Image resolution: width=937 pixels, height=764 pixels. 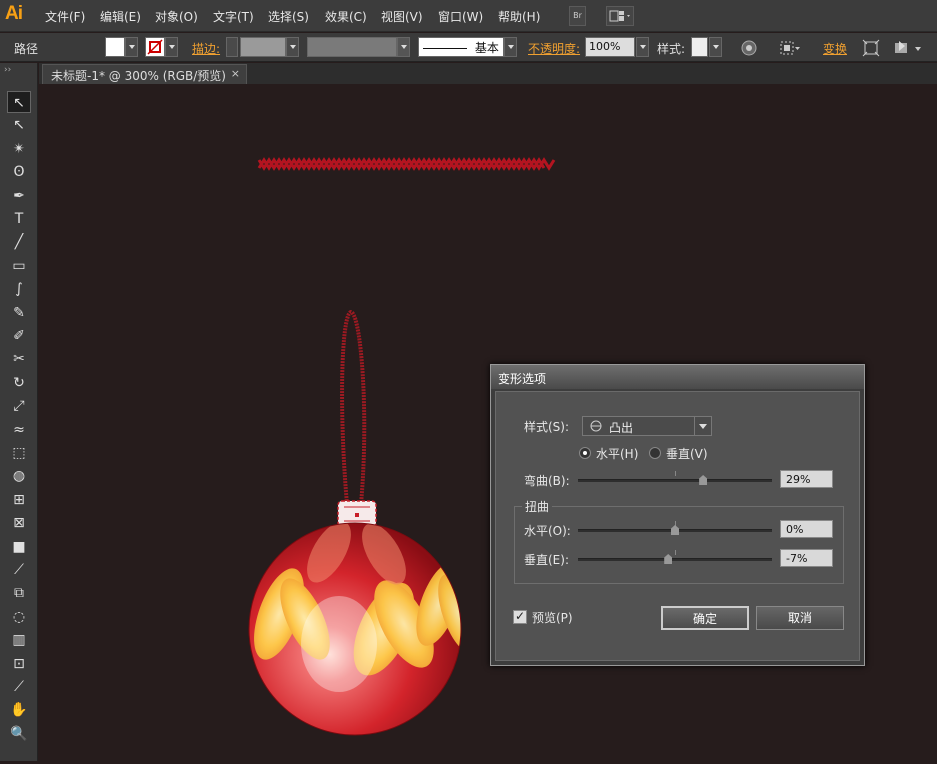 I want to click on vertical-radio, so click(x=655, y=453).